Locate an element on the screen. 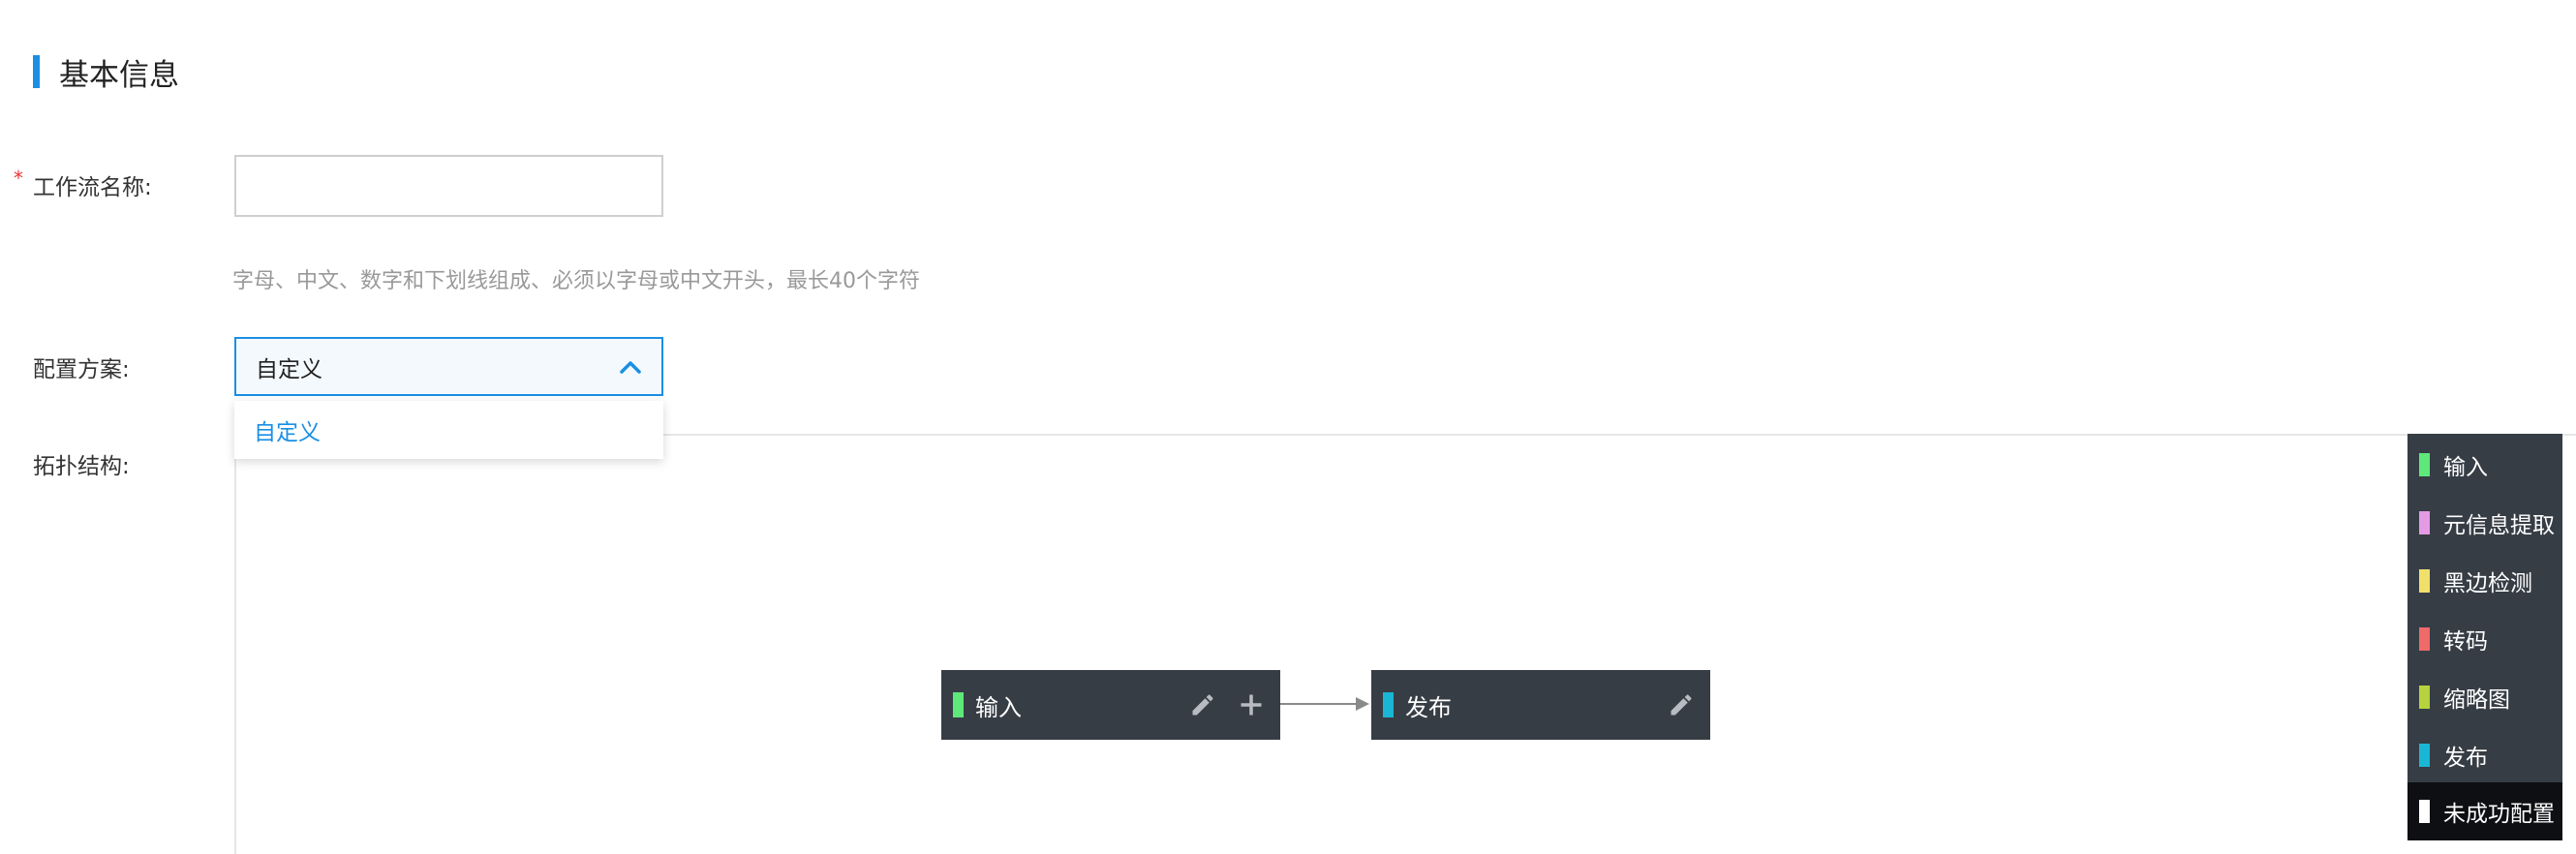 The width and height of the screenshot is (2576, 854). legend-label: 元信息提取 is located at coordinates (2499, 525).